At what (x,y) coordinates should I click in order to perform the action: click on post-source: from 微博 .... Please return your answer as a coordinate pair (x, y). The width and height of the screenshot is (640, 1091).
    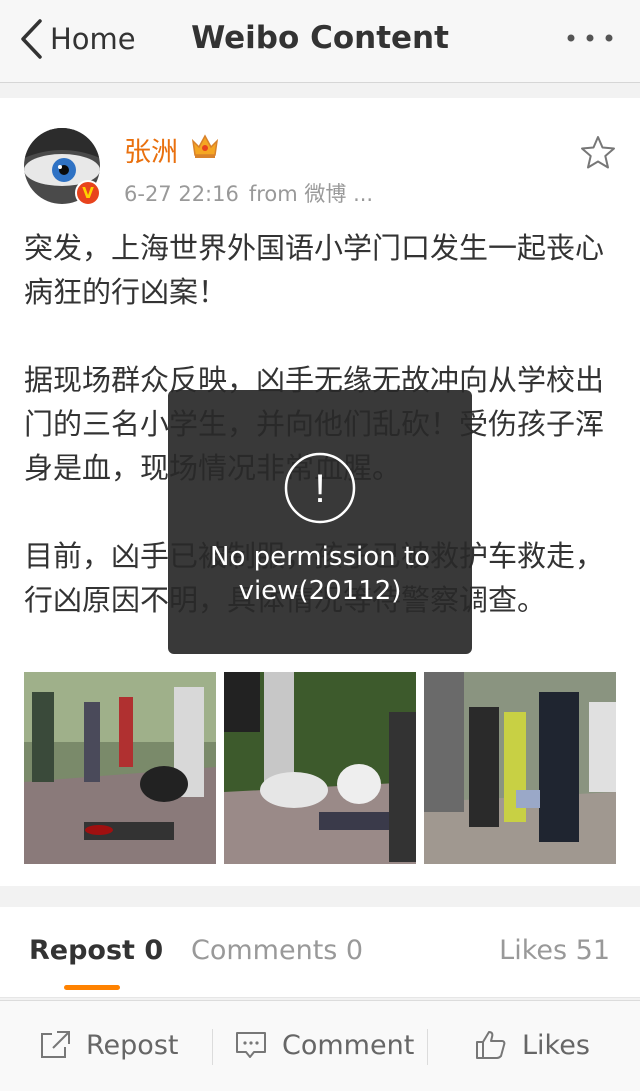
    Looking at the image, I should click on (311, 194).